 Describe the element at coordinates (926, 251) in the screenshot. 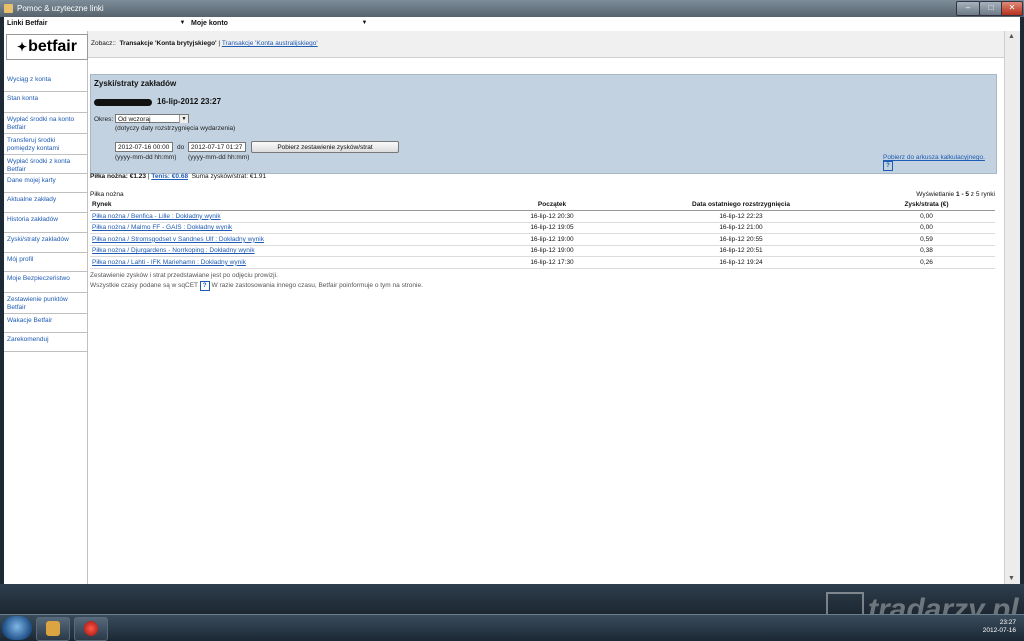

I see `profit-loss-cell: 0,38` at that location.